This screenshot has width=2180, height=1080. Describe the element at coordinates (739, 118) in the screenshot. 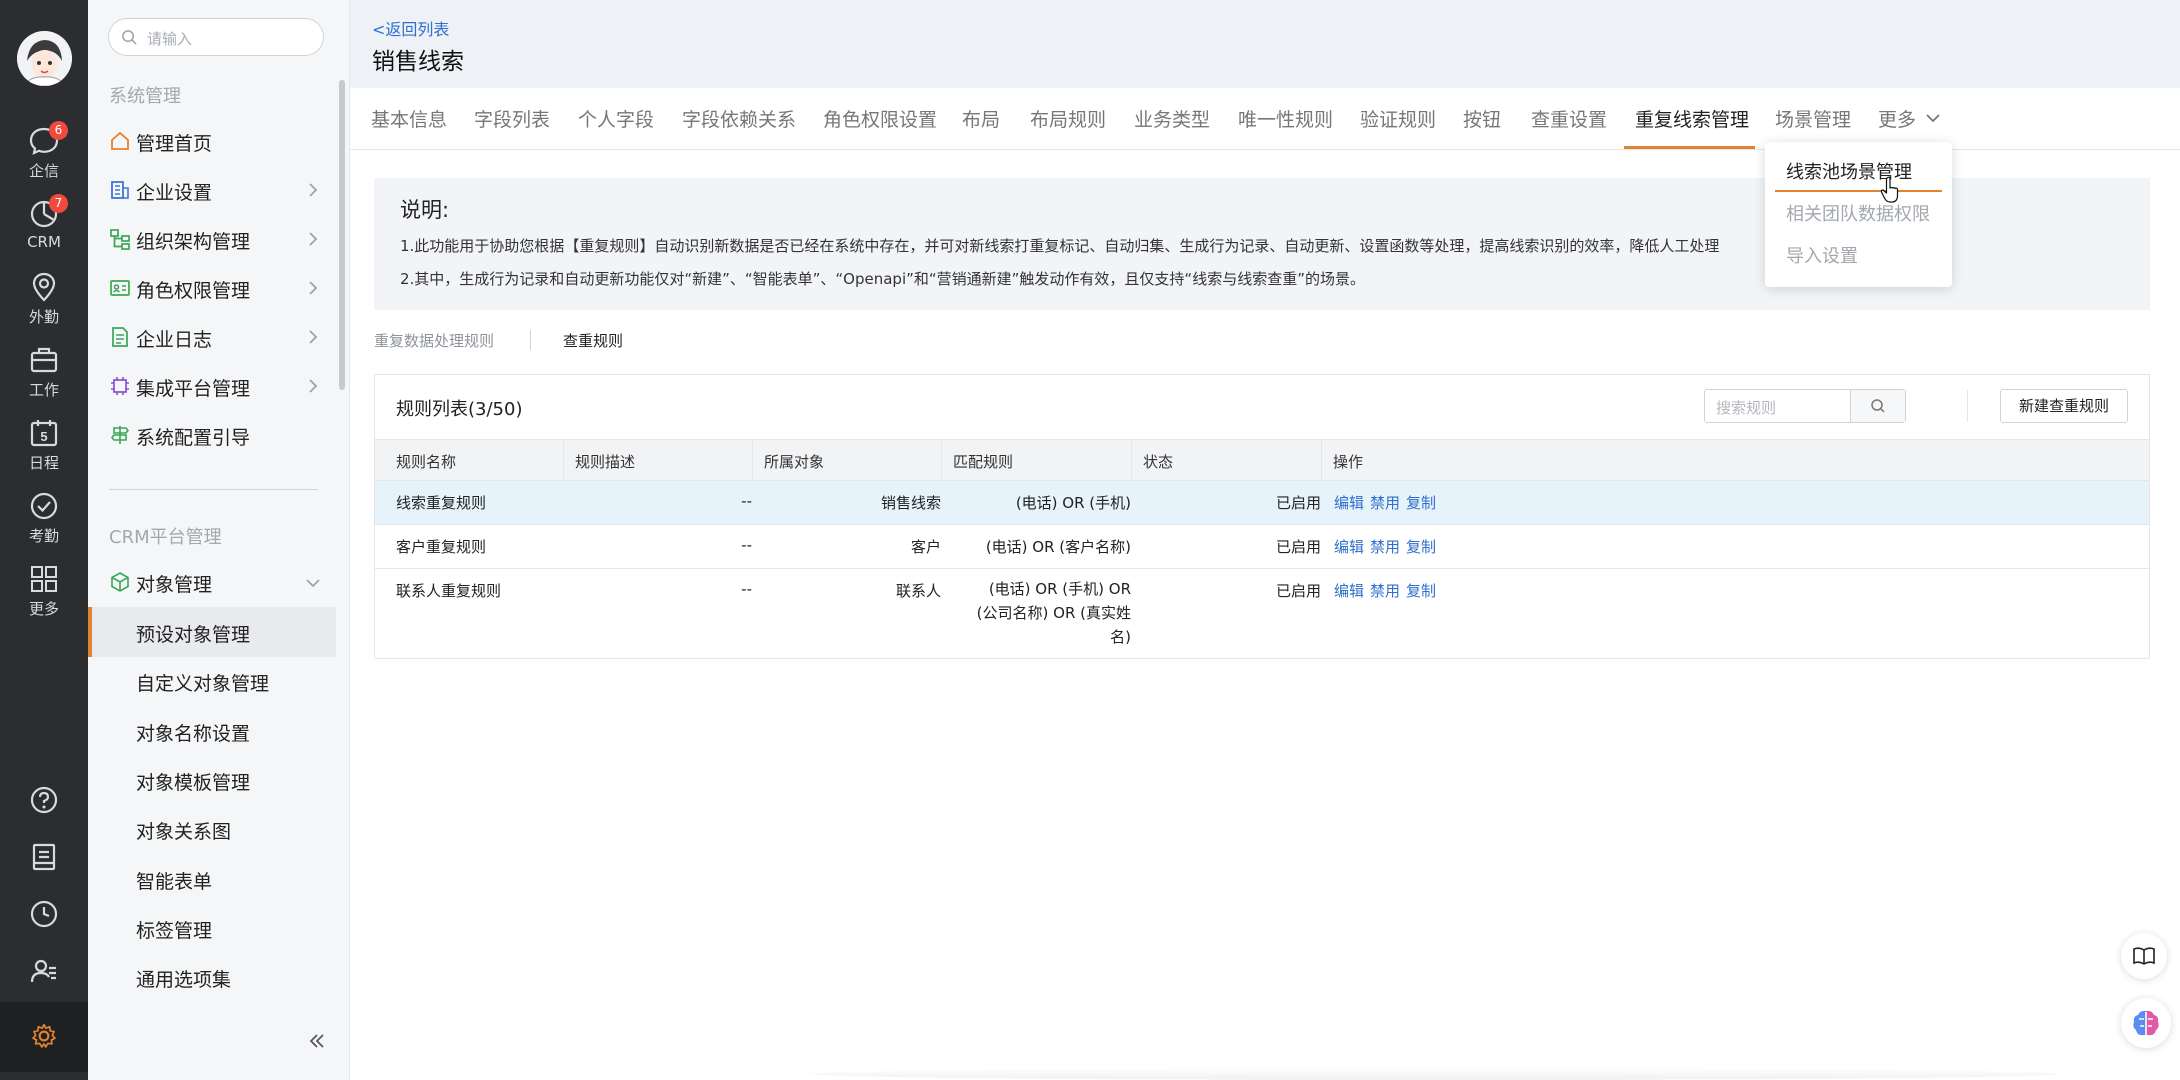

I see `tab-field-dependencies: 字段依赖关系` at that location.